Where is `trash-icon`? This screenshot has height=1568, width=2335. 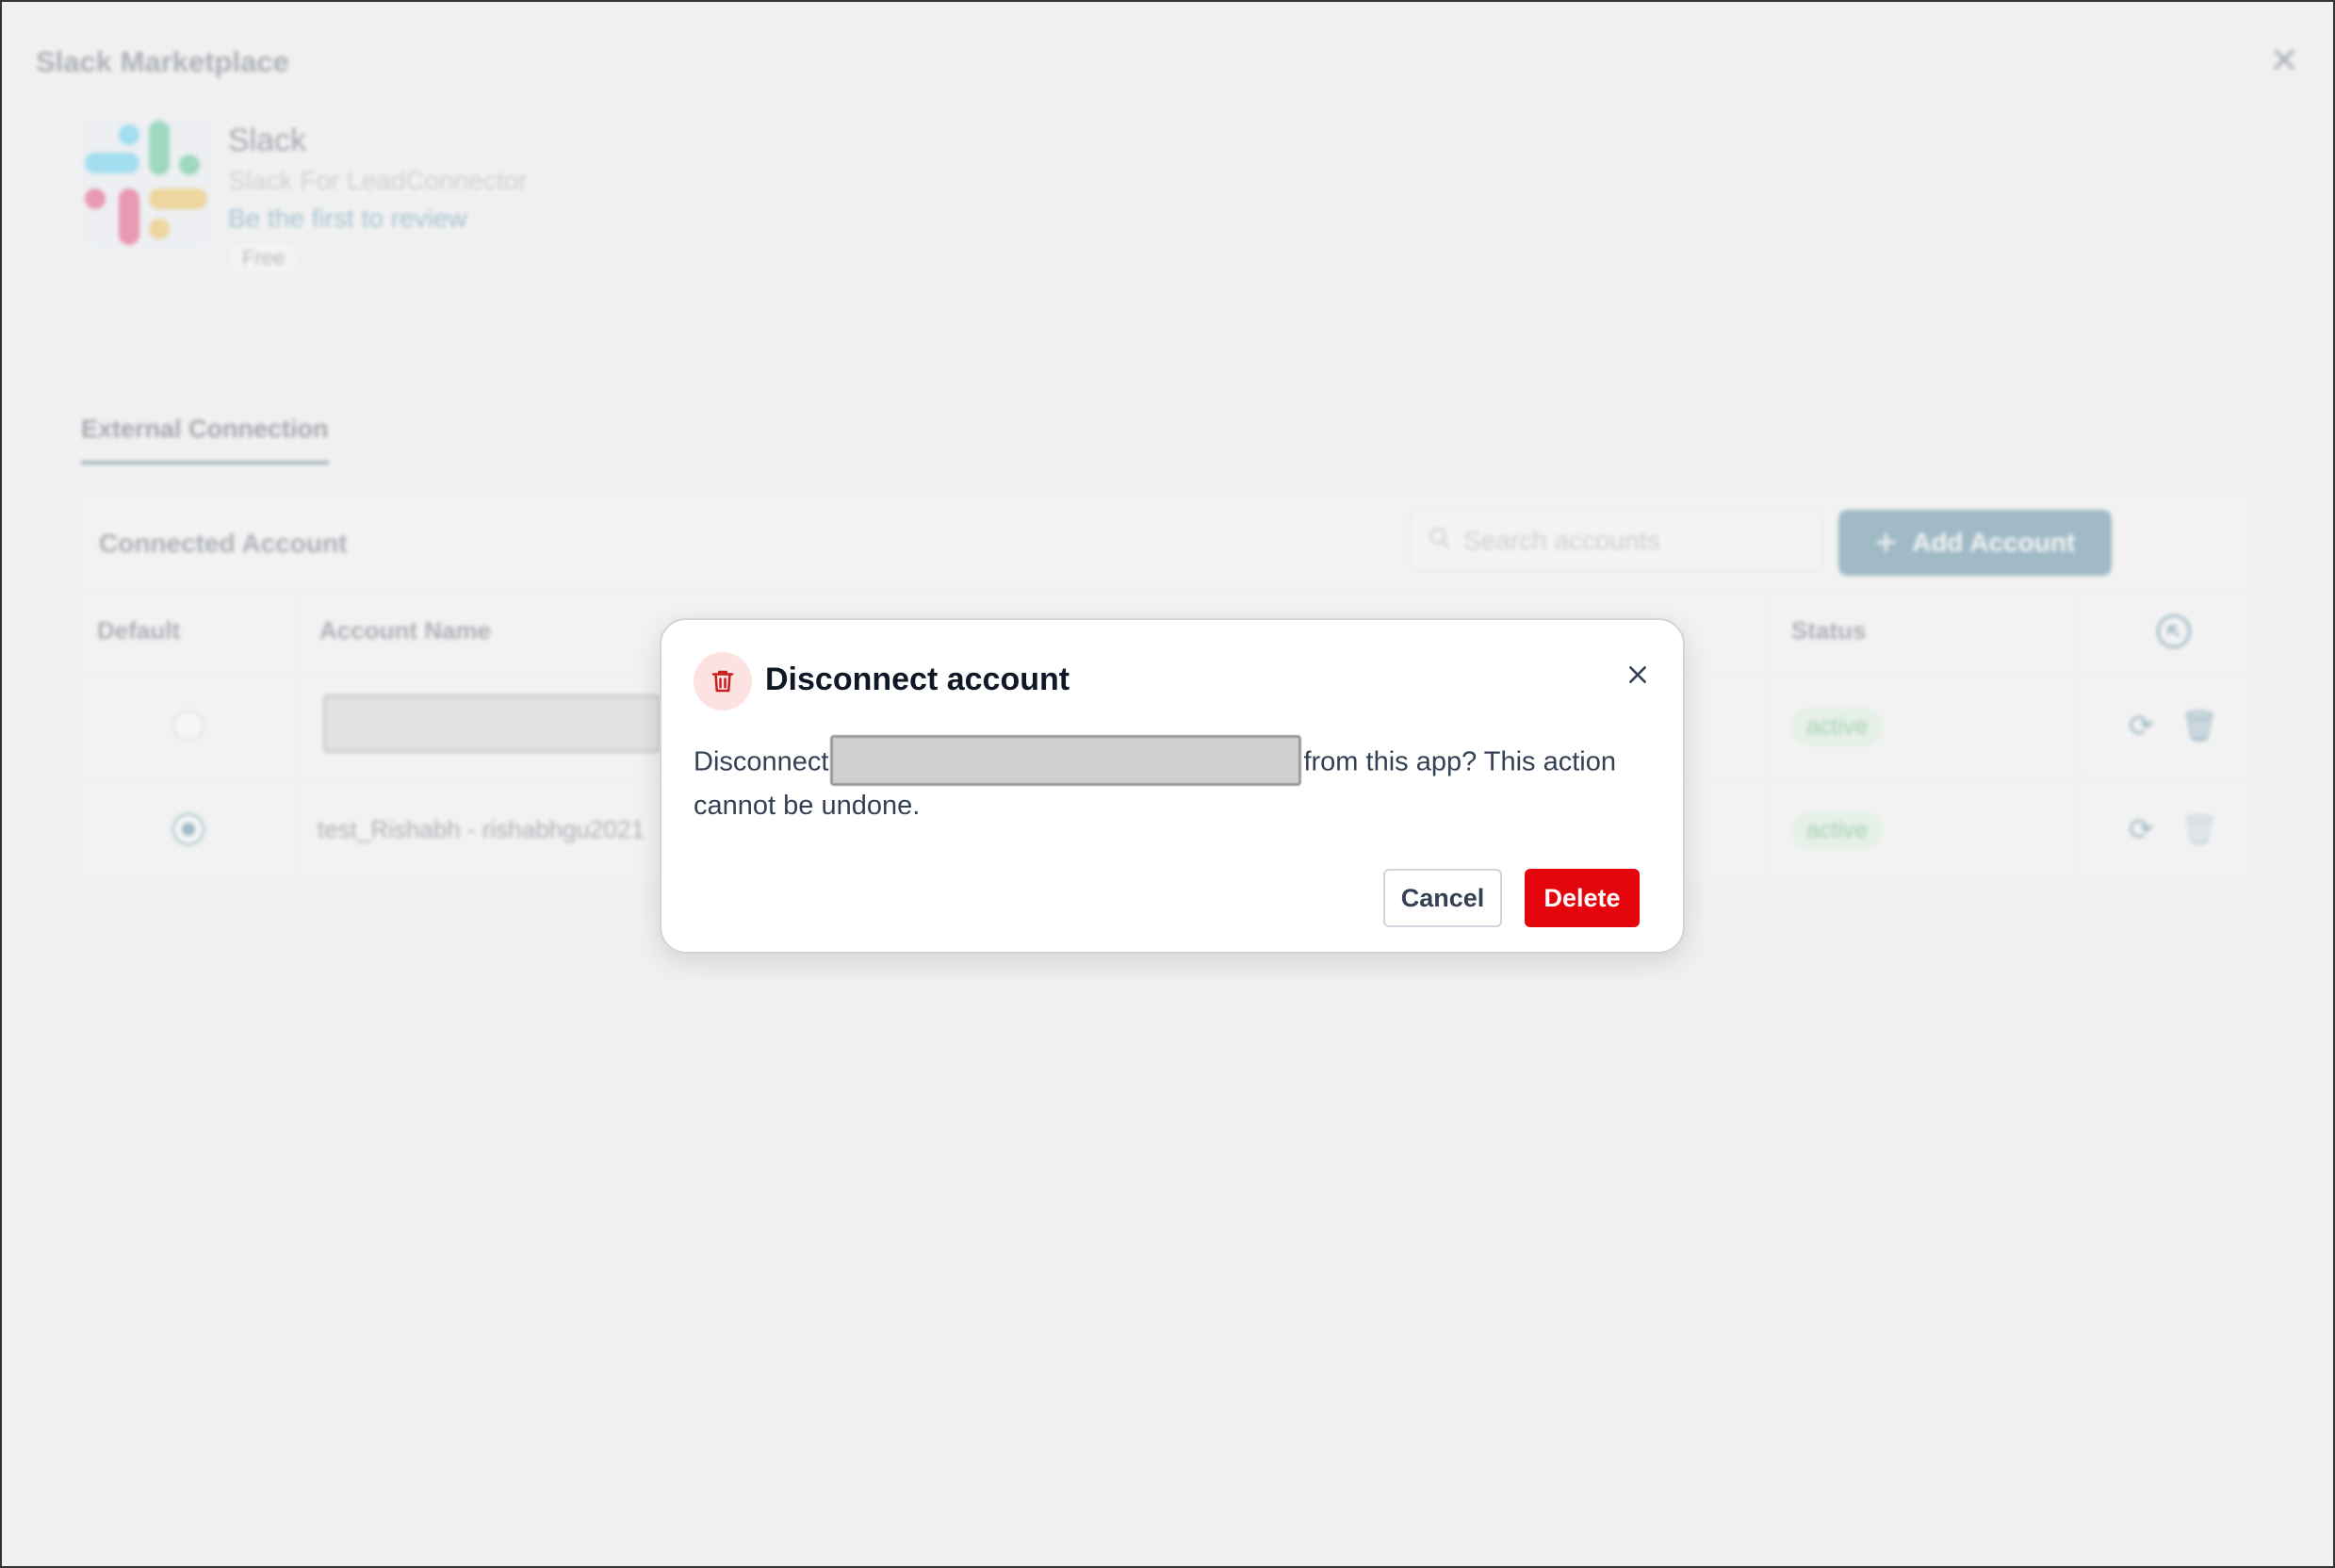
trash-icon is located at coordinates (723, 681).